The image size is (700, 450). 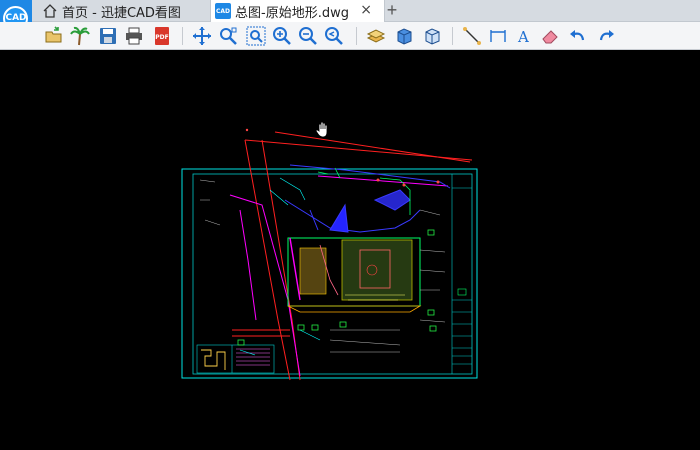 What do you see at coordinates (350, 36) in the screenshot?
I see `toolbar: PDF A` at bounding box center [350, 36].